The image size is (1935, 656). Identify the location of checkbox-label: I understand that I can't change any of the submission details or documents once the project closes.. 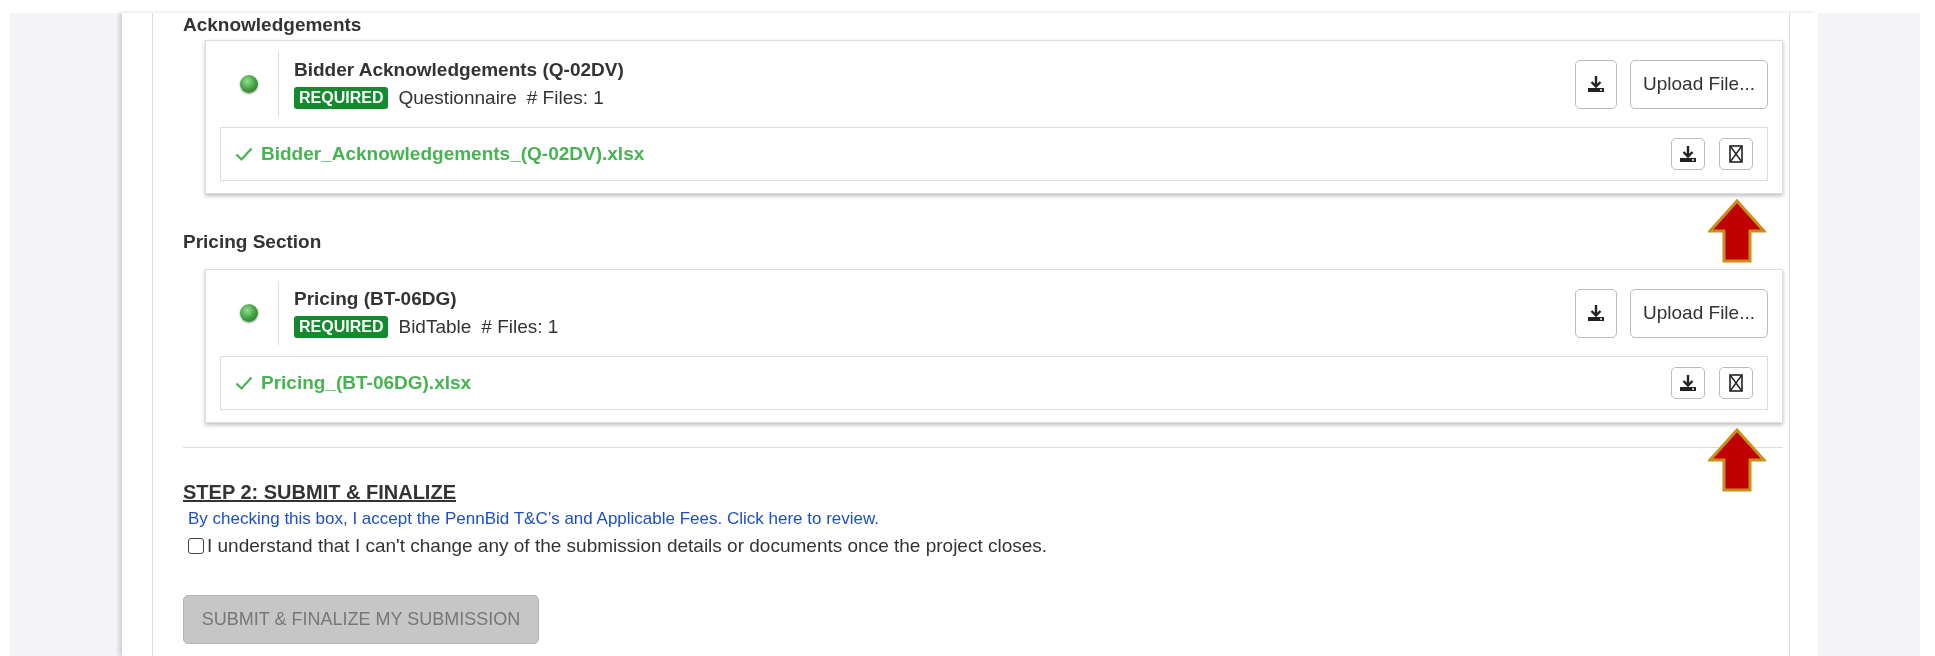
(627, 546).